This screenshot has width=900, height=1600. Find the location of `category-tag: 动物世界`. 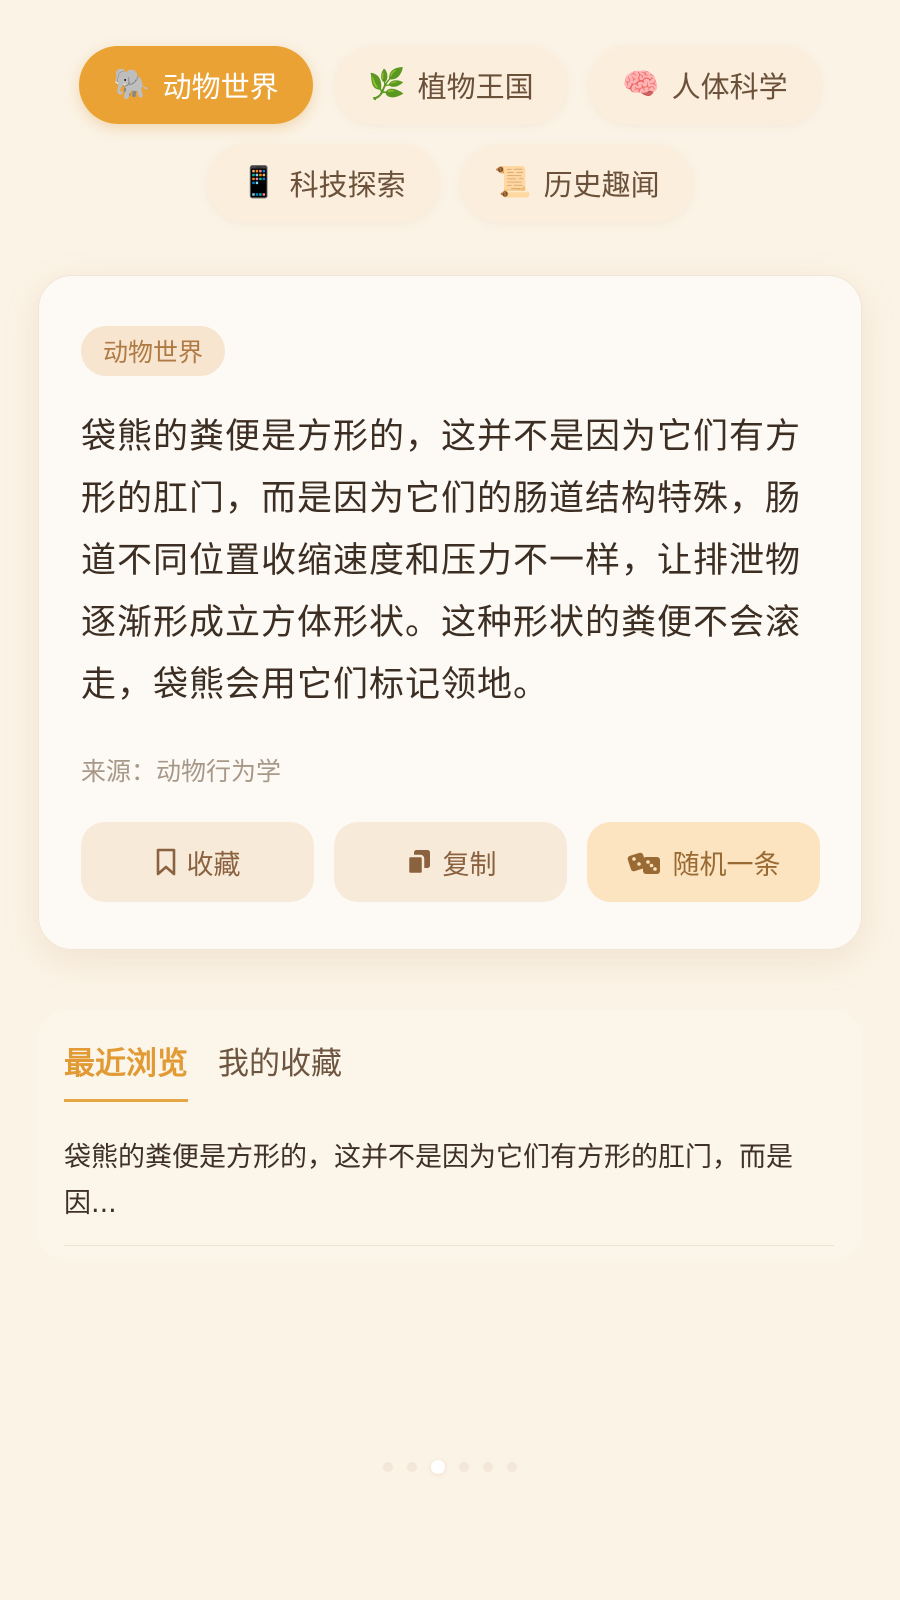

category-tag: 动物世界 is located at coordinates (153, 351).